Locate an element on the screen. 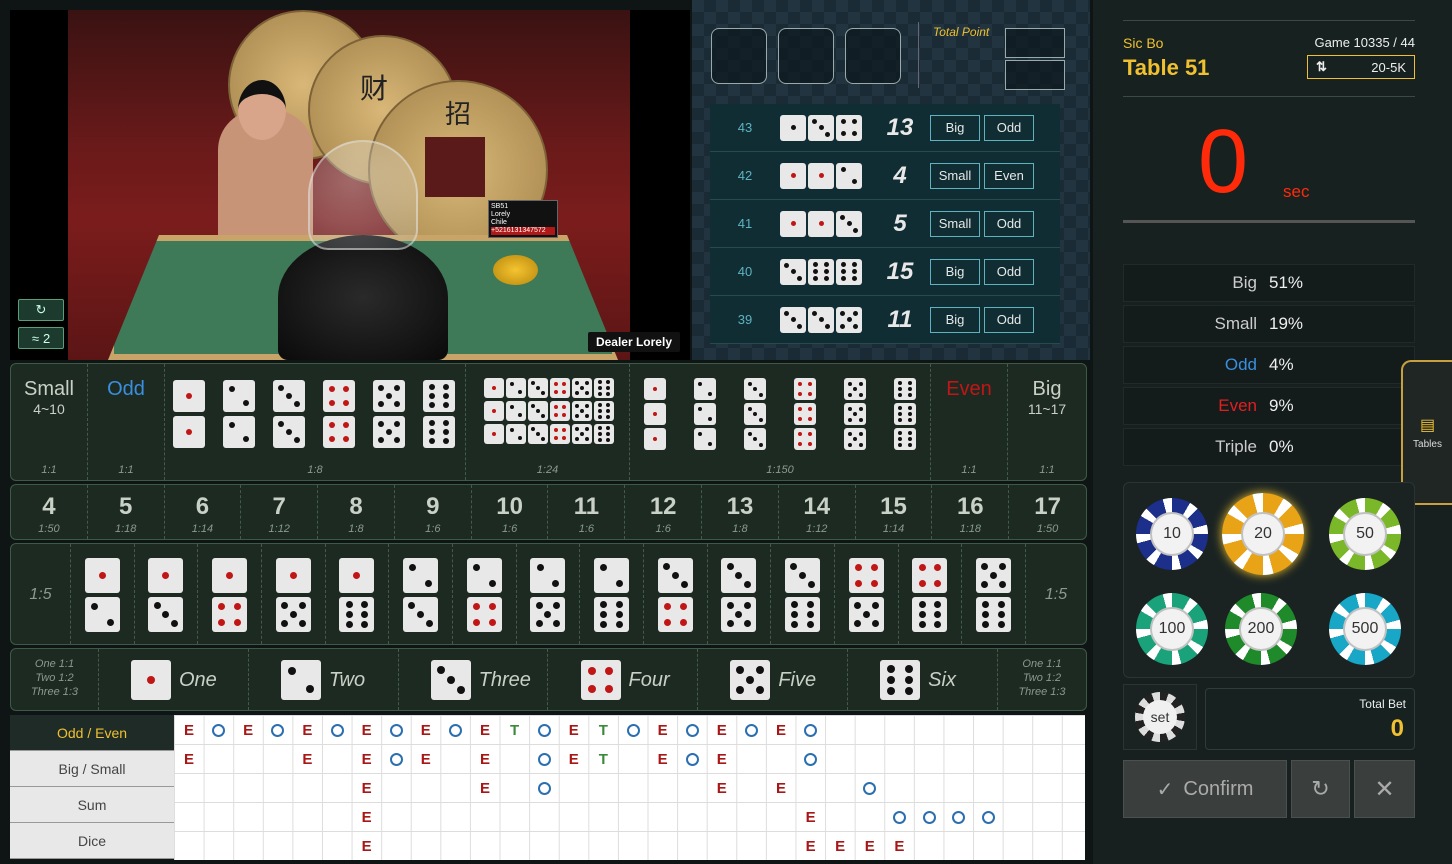 The height and width of the screenshot is (864, 1452). bet-small: Small 4~10 1:1 is located at coordinates (49, 422).